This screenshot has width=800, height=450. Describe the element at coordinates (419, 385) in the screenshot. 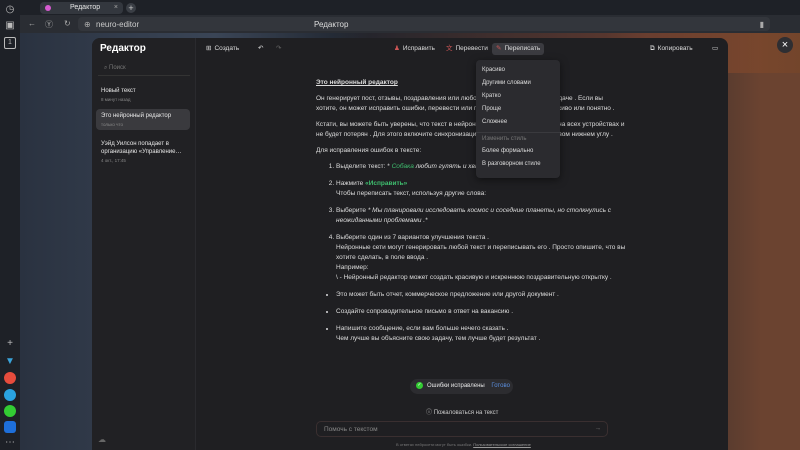

I see `check-icon: ✓` at that location.